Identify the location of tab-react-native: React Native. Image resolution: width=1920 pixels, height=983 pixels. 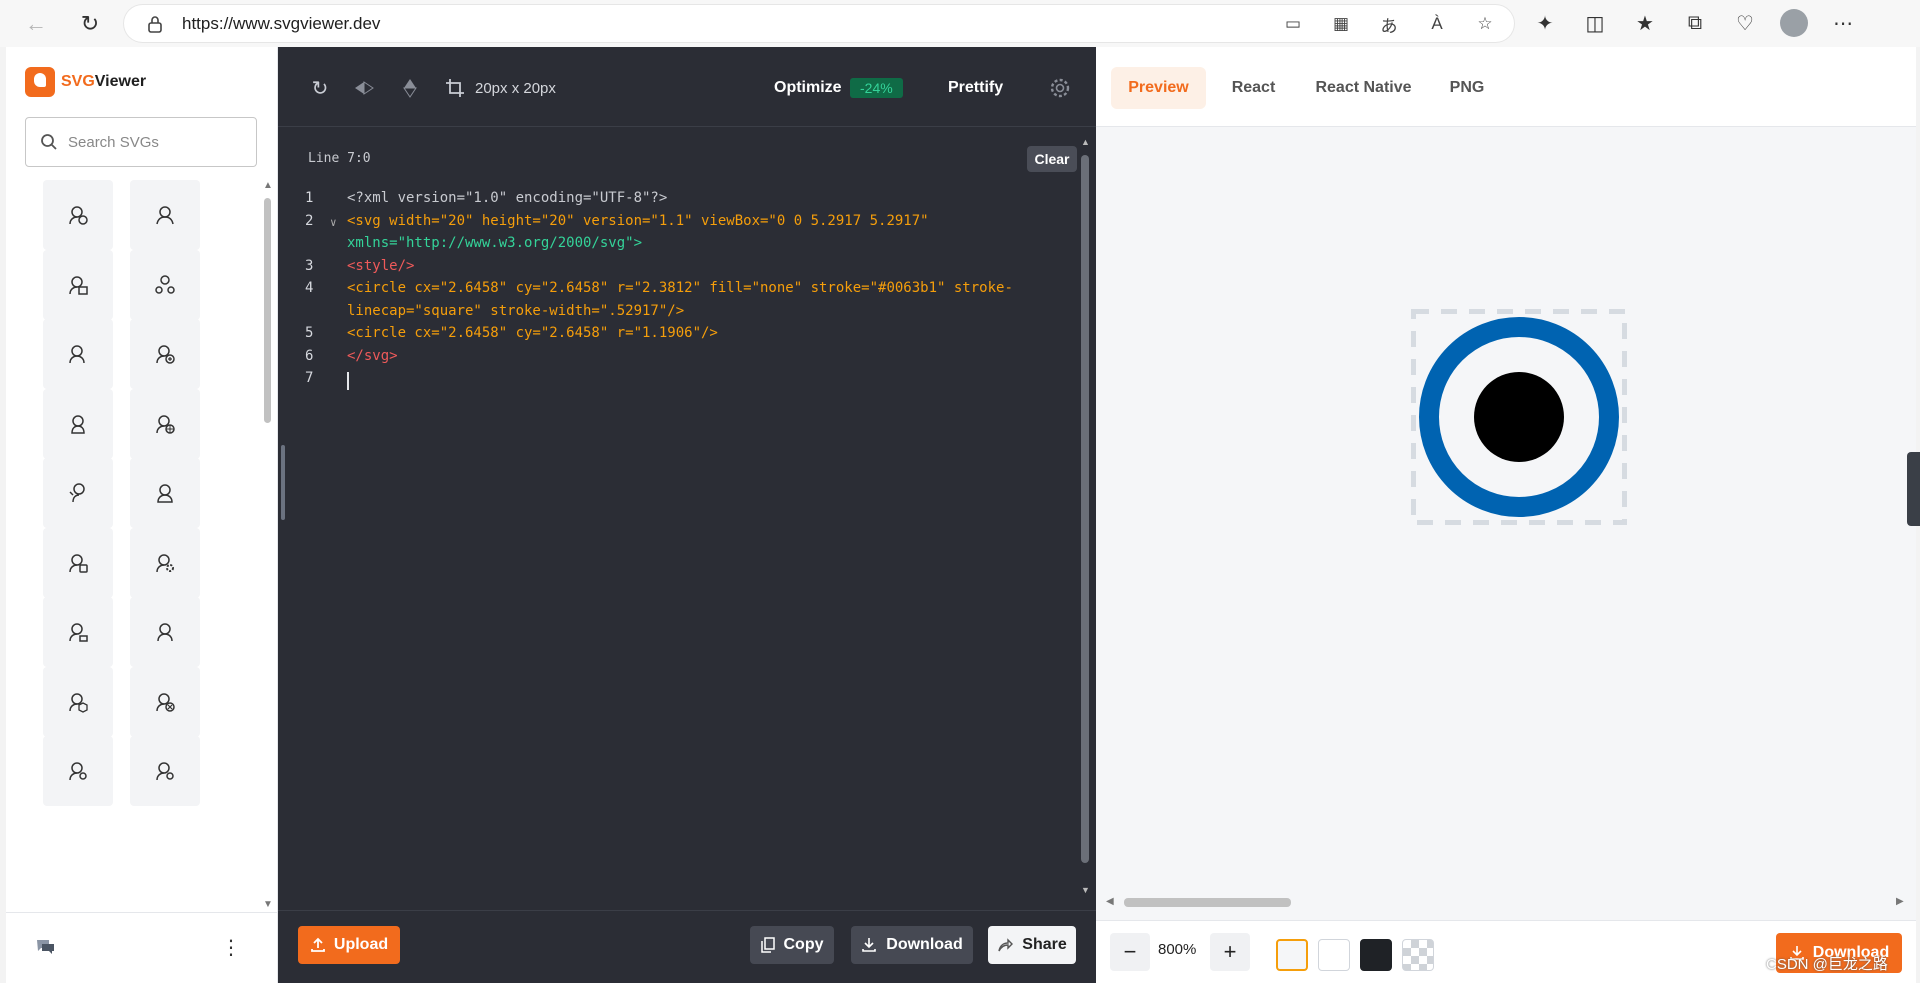
(1363, 88).